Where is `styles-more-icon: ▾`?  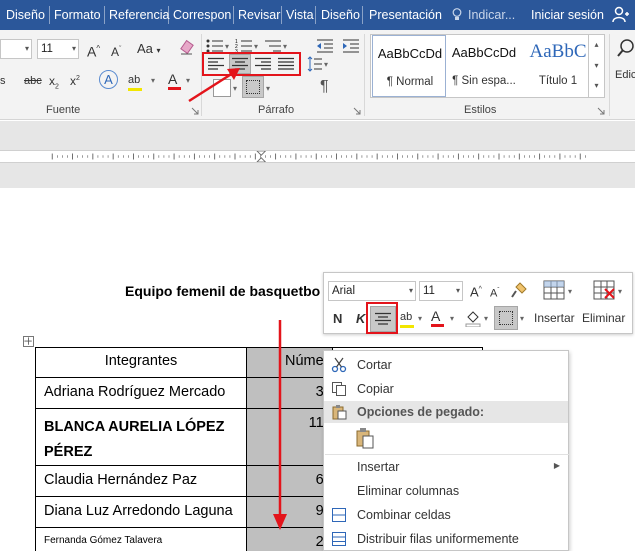 styles-more-icon: ▾ is located at coordinates (596, 86).